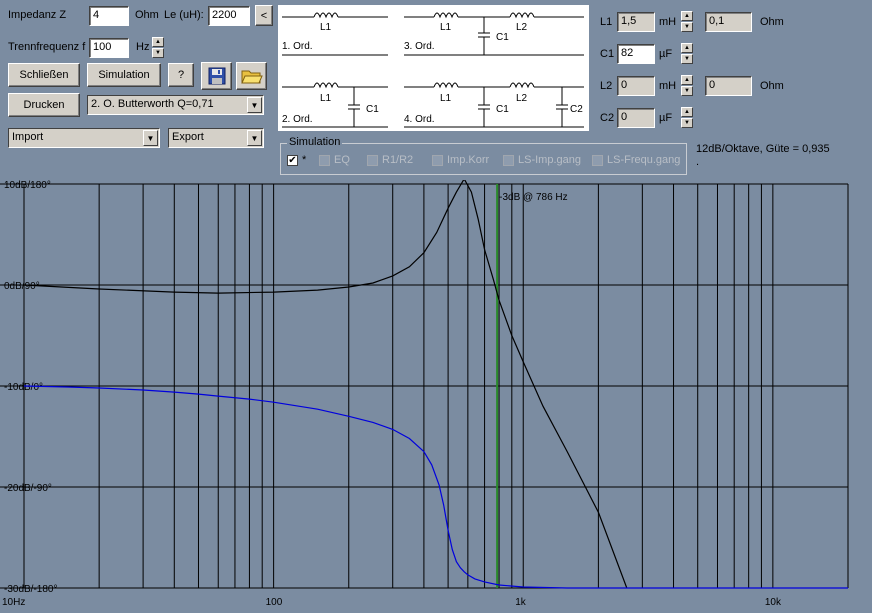  What do you see at coordinates (181, 75) in the screenshot?
I see `help-button: ?` at bounding box center [181, 75].